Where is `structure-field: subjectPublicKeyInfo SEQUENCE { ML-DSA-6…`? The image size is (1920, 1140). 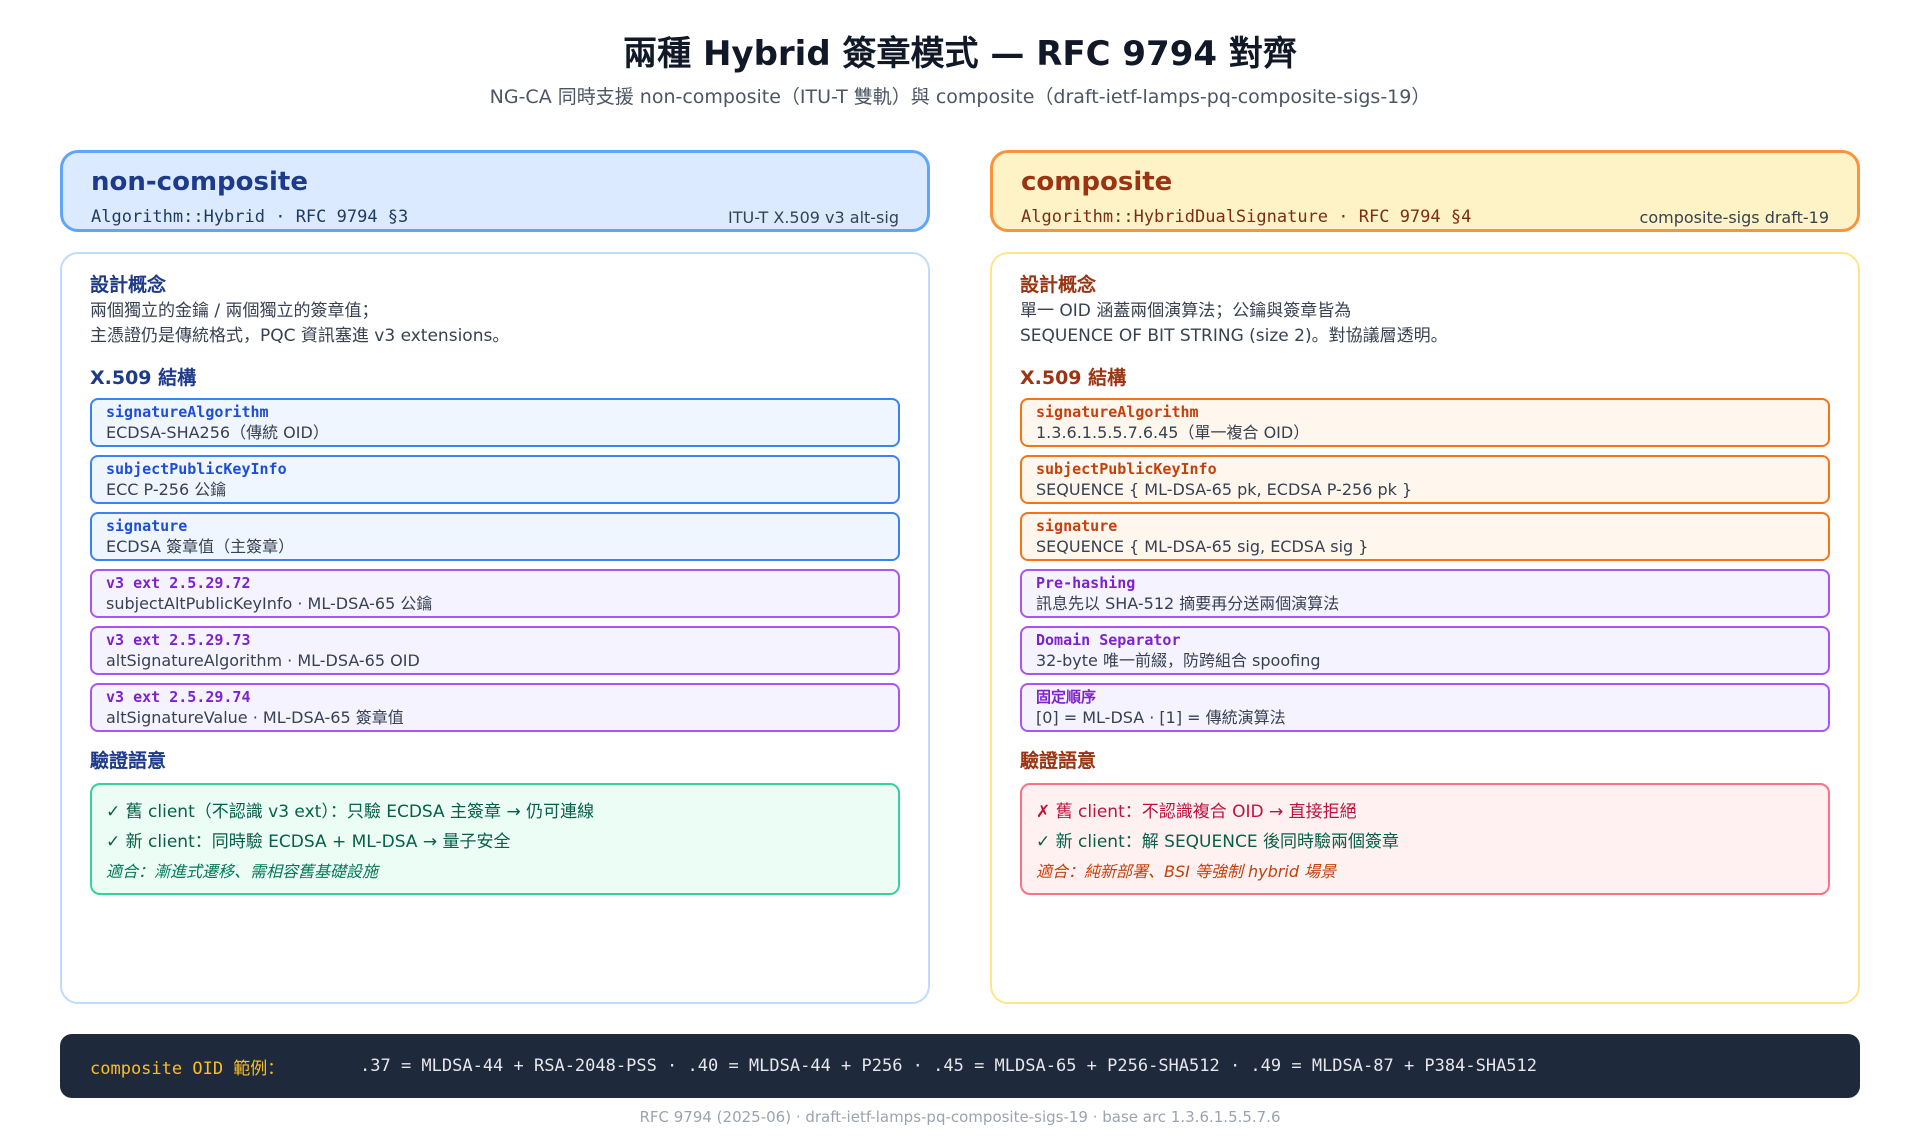 structure-field: subjectPublicKeyInfo SEQUENCE { ML-DSA-6… is located at coordinates (1425, 479).